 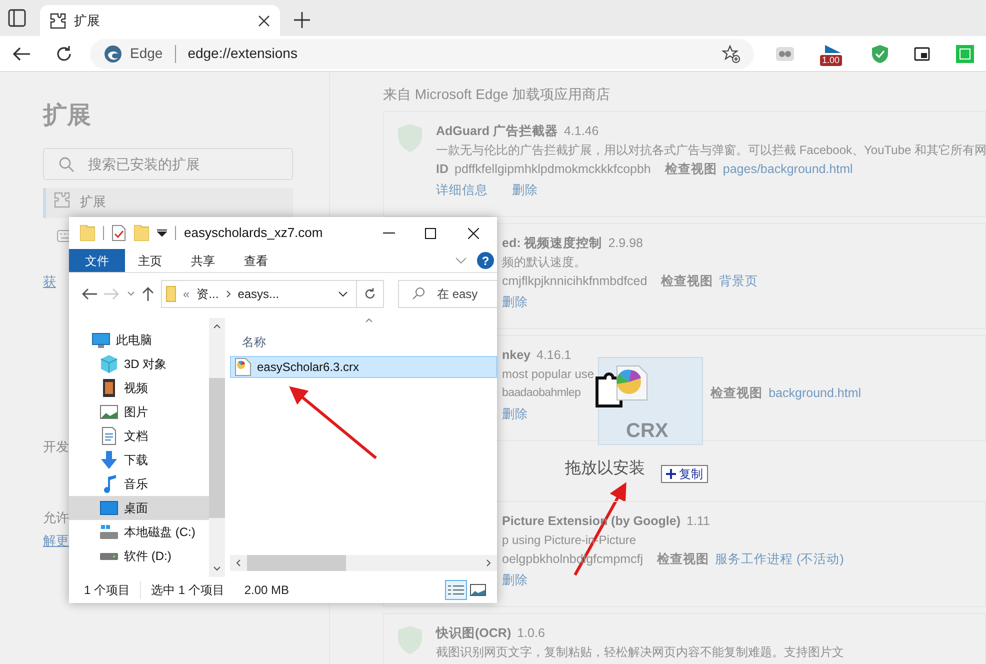 I want to click on status-text: 1 个项目, so click(x=113, y=590).